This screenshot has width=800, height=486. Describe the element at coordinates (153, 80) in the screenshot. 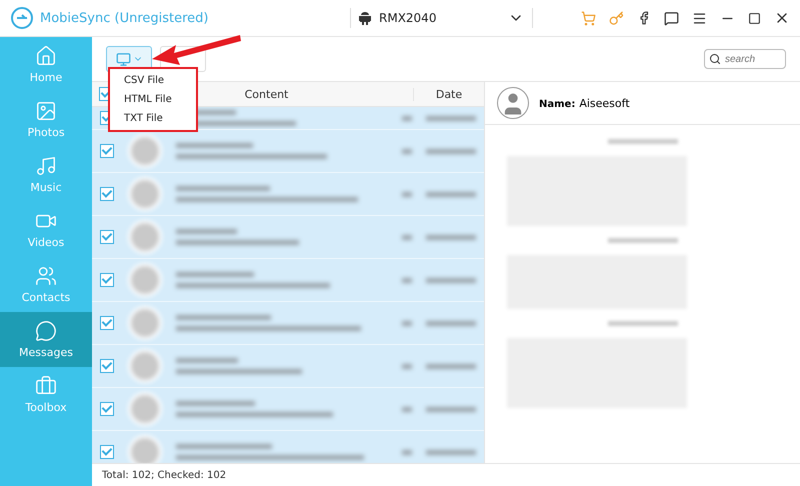

I see `menu-item: CSV File` at that location.